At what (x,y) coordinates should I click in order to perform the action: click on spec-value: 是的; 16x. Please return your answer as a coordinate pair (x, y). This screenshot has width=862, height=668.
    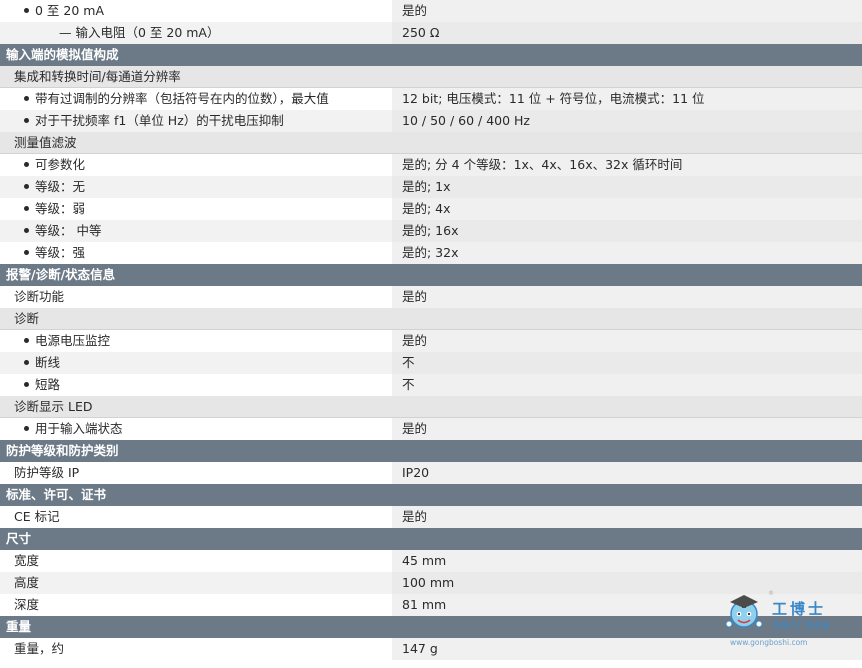
    Looking at the image, I should click on (430, 230).